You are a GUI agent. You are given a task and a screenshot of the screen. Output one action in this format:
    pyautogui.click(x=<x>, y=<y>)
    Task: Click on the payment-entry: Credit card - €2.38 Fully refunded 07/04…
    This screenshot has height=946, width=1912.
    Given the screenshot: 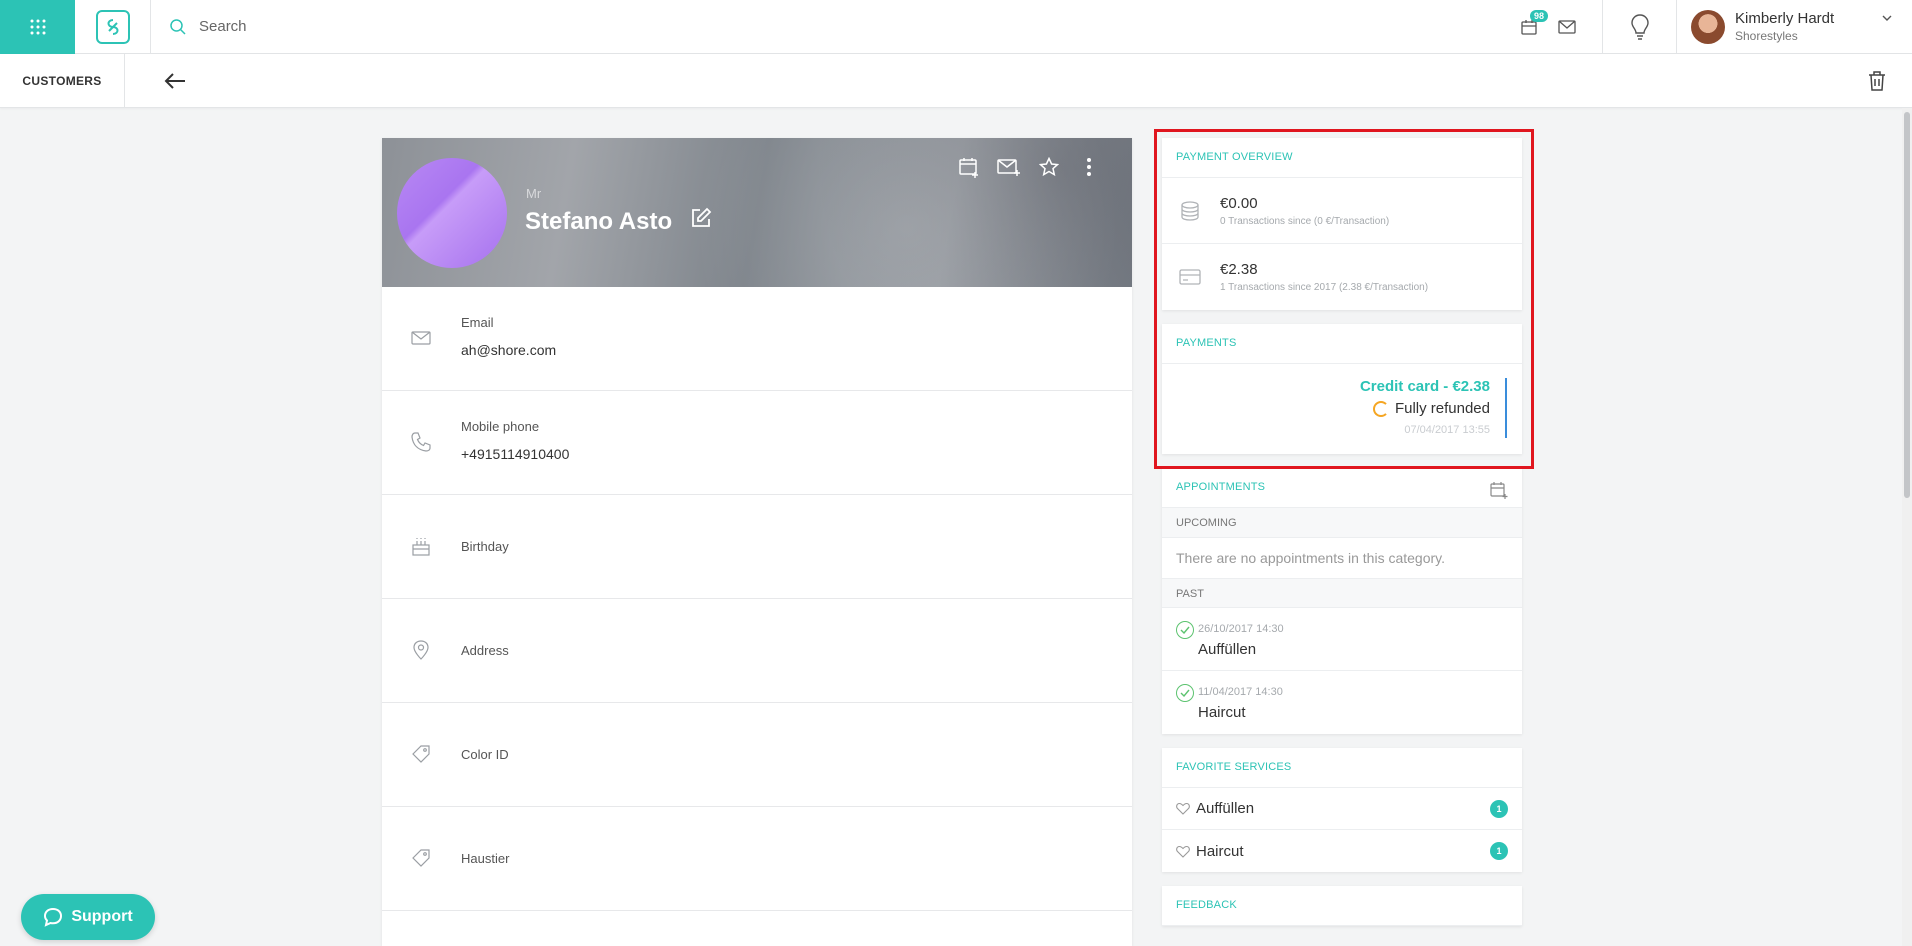 What is the action you would take?
    pyautogui.click(x=1342, y=409)
    